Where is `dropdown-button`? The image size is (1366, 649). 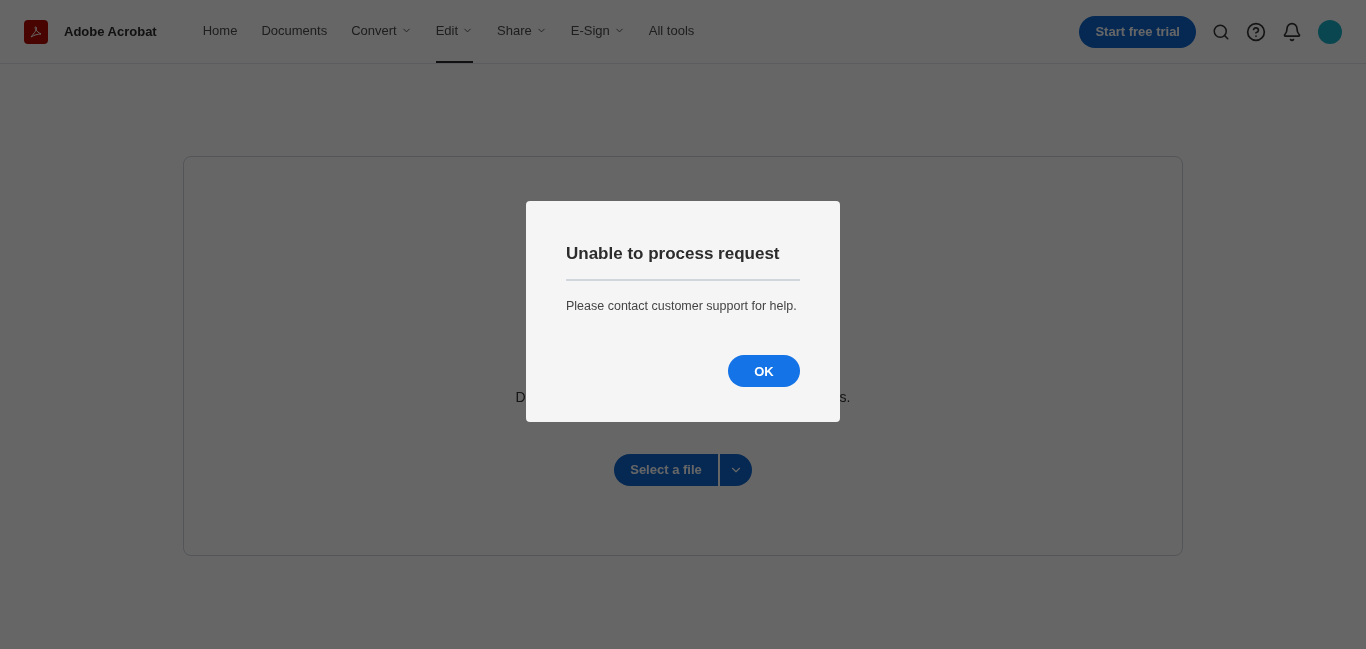
dropdown-button is located at coordinates (735, 470).